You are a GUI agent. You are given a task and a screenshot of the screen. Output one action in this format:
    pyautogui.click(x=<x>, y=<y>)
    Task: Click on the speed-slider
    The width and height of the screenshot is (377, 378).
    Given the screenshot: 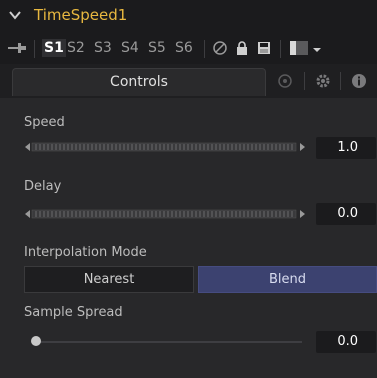 What is the action you would take?
    pyautogui.click(x=165, y=147)
    